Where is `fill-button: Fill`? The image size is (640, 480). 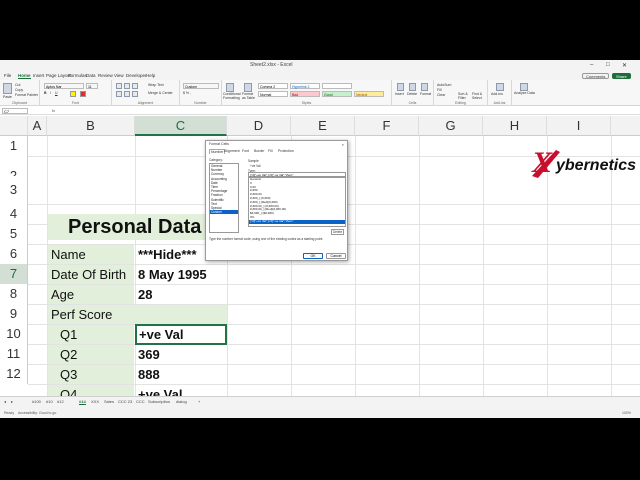
fill-button: Fill is located at coordinates (439, 90).